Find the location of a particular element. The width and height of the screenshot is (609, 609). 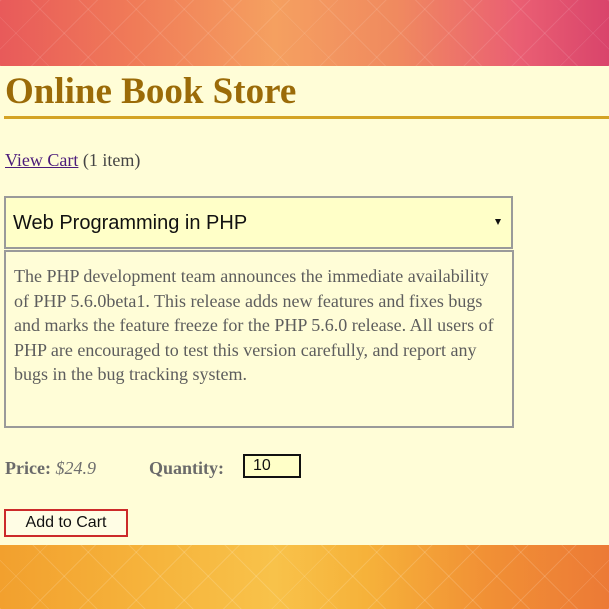

book-select-dropdown: Web Programming in PHP is located at coordinates (258, 222).